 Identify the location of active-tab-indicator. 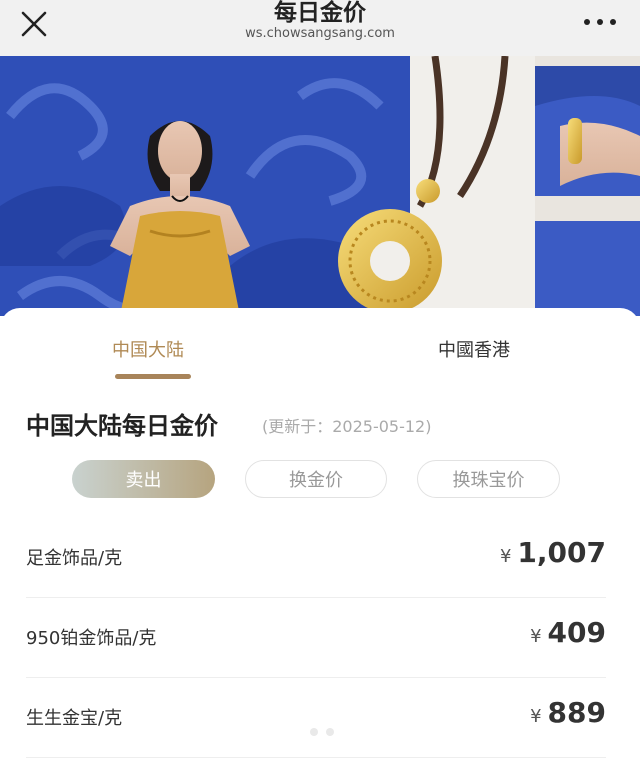
(153, 376).